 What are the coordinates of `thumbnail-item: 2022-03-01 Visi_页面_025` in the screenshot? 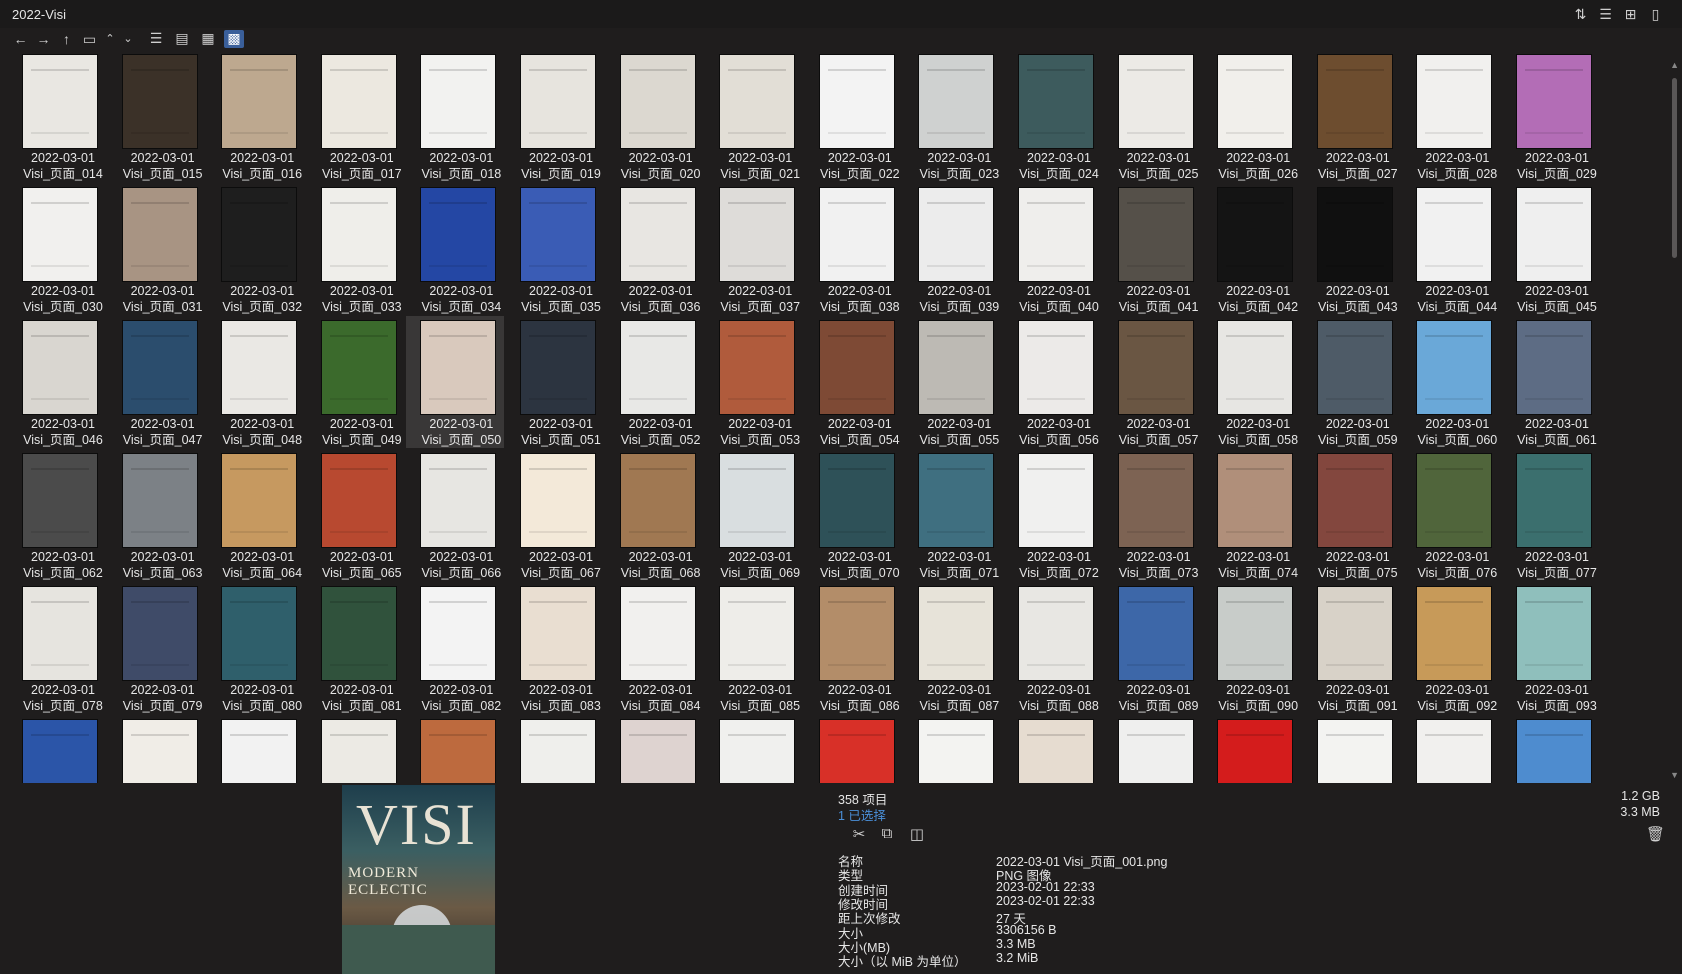 It's located at (1153, 116).